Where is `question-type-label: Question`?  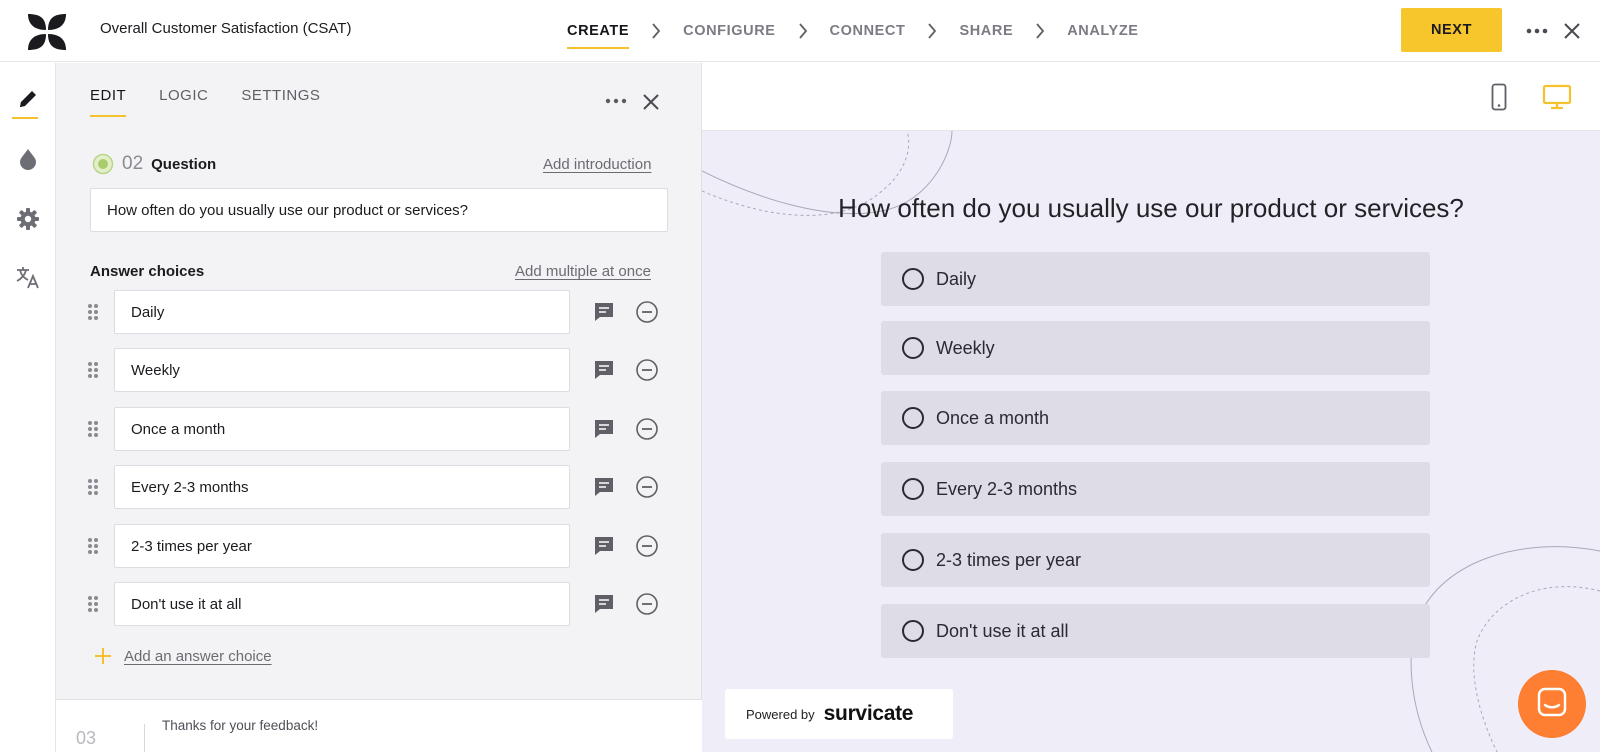
question-type-label: Question is located at coordinates (184, 164).